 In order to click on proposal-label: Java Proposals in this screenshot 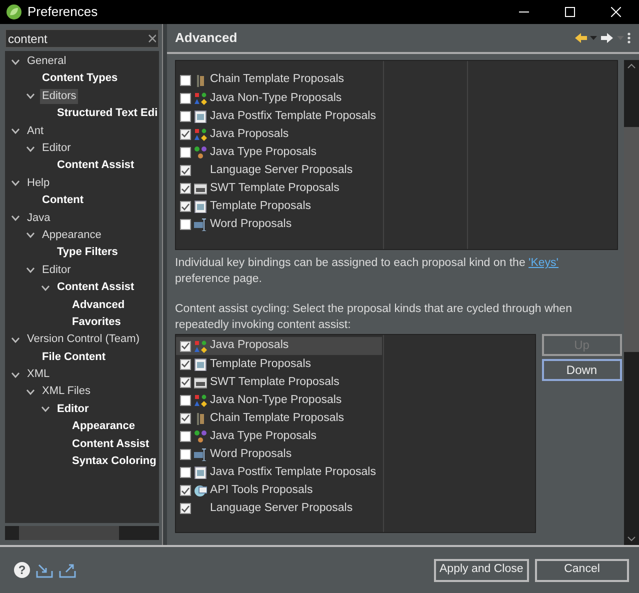, I will do `click(249, 346)`.